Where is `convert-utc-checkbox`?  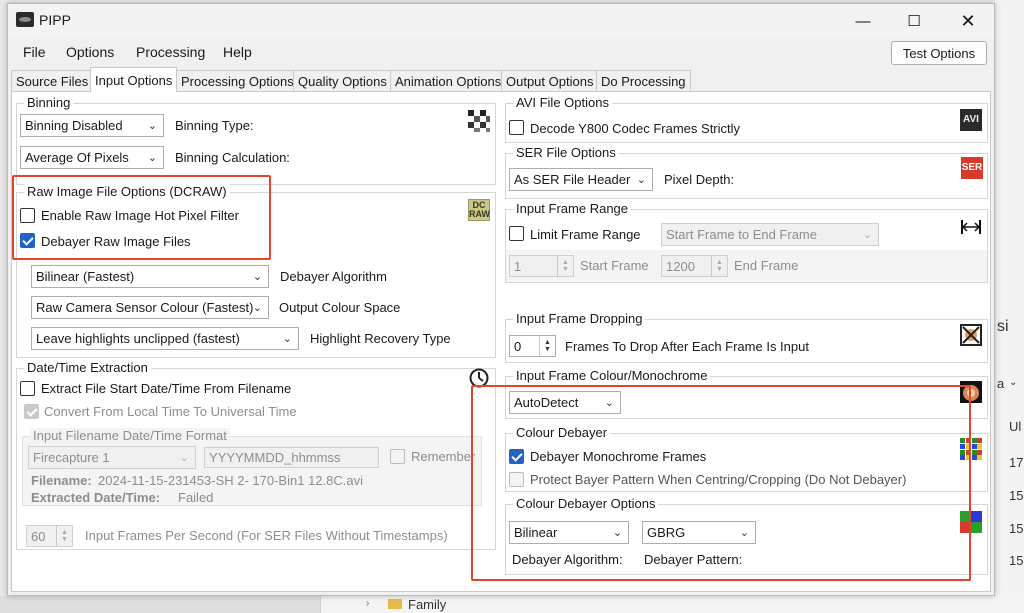 convert-utc-checkbox is located at coordinates (31, 411).